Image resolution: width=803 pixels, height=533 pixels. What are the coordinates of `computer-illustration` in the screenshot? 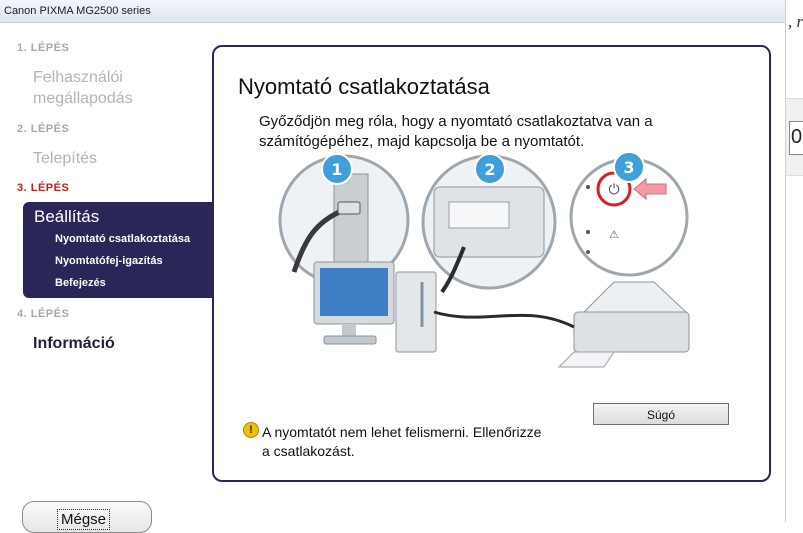 It's located at (375, 307).